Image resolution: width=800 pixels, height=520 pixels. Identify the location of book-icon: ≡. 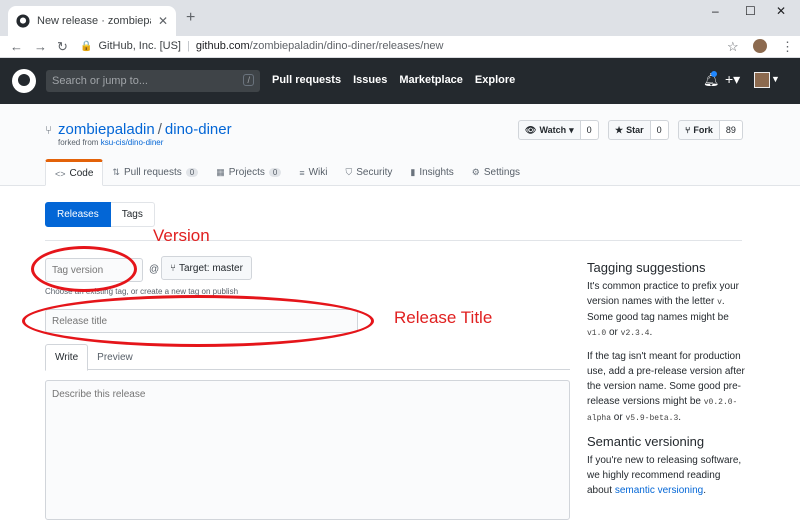
(302, 172).